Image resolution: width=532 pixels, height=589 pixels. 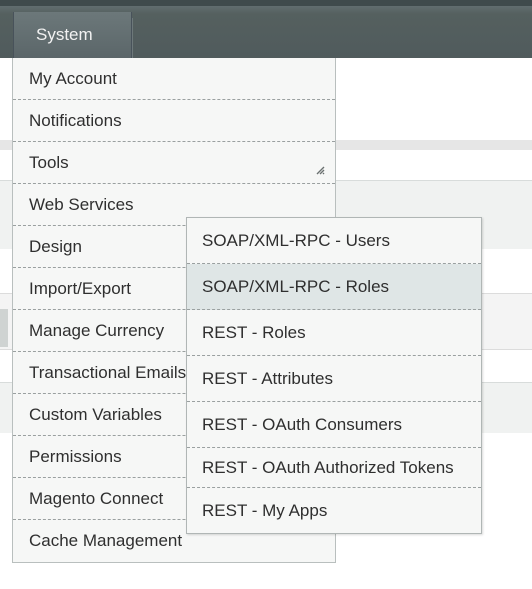 I want to click on page-background-edge, so click(x=4, y=328).